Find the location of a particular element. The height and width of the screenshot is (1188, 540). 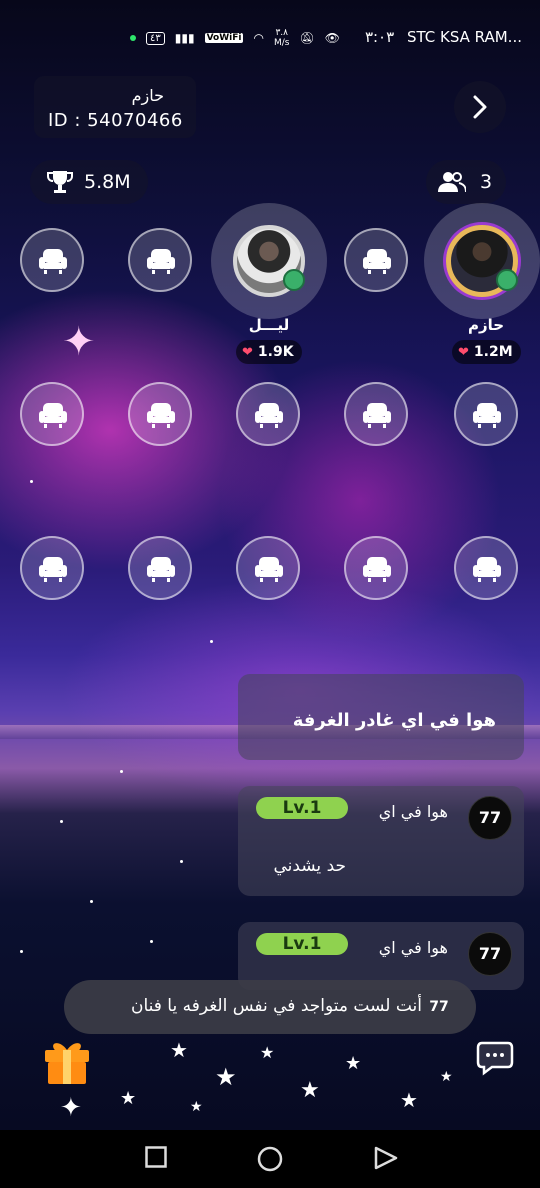

host-name: حازم is located at coordinates (147, 95).